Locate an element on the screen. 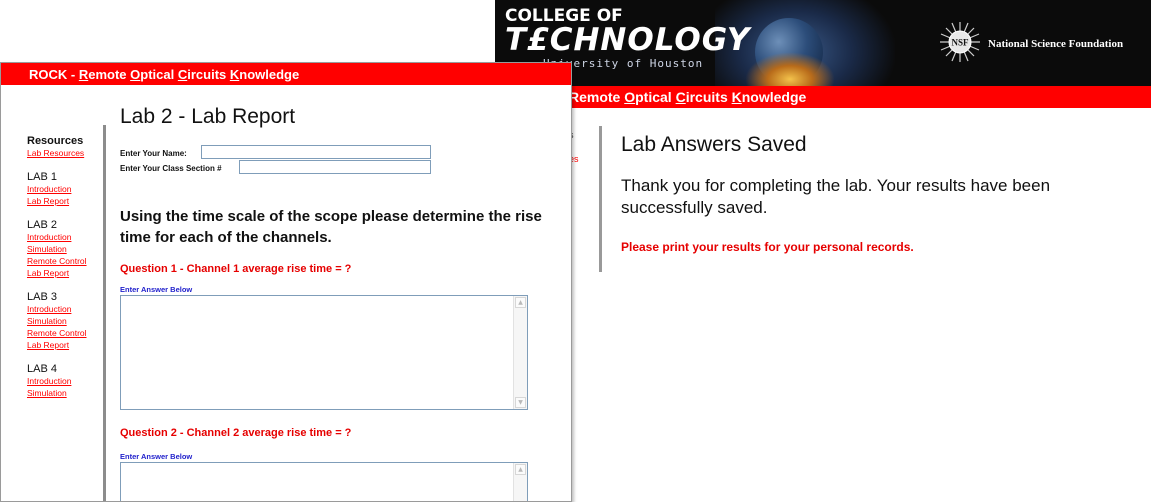  front-header-bar: ROCK - Remote Optical Circuits Knowledge is located at coordinates (286, 74).